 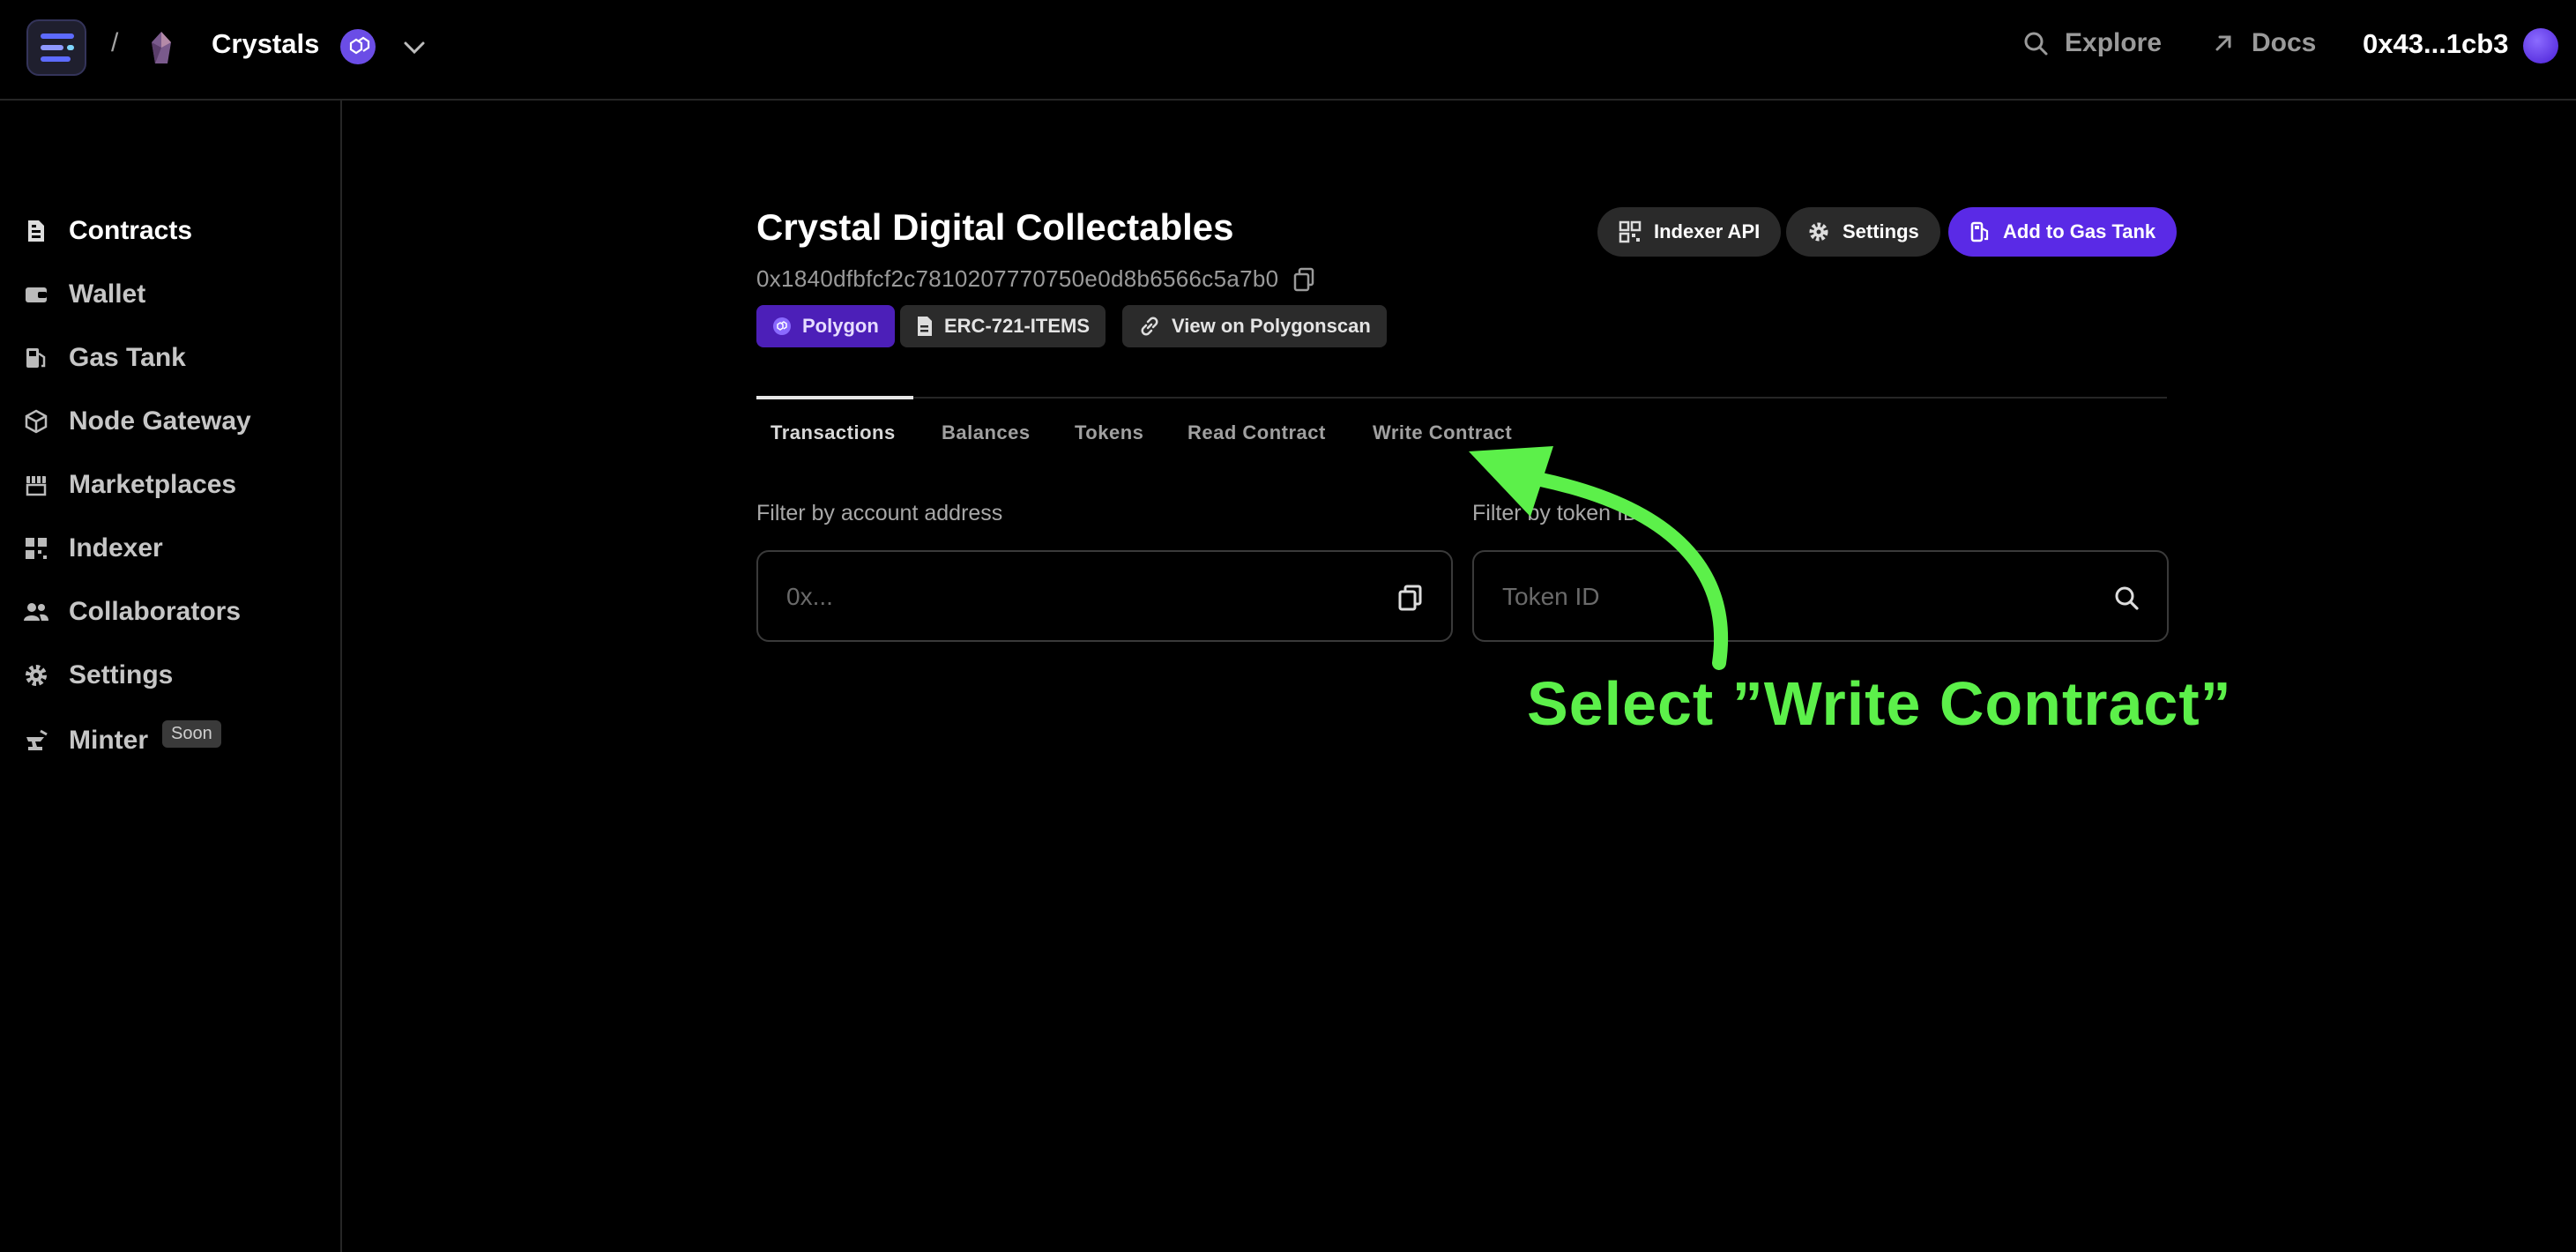 I want to click on explore-label: Explore, so click(x=2114, y=42).